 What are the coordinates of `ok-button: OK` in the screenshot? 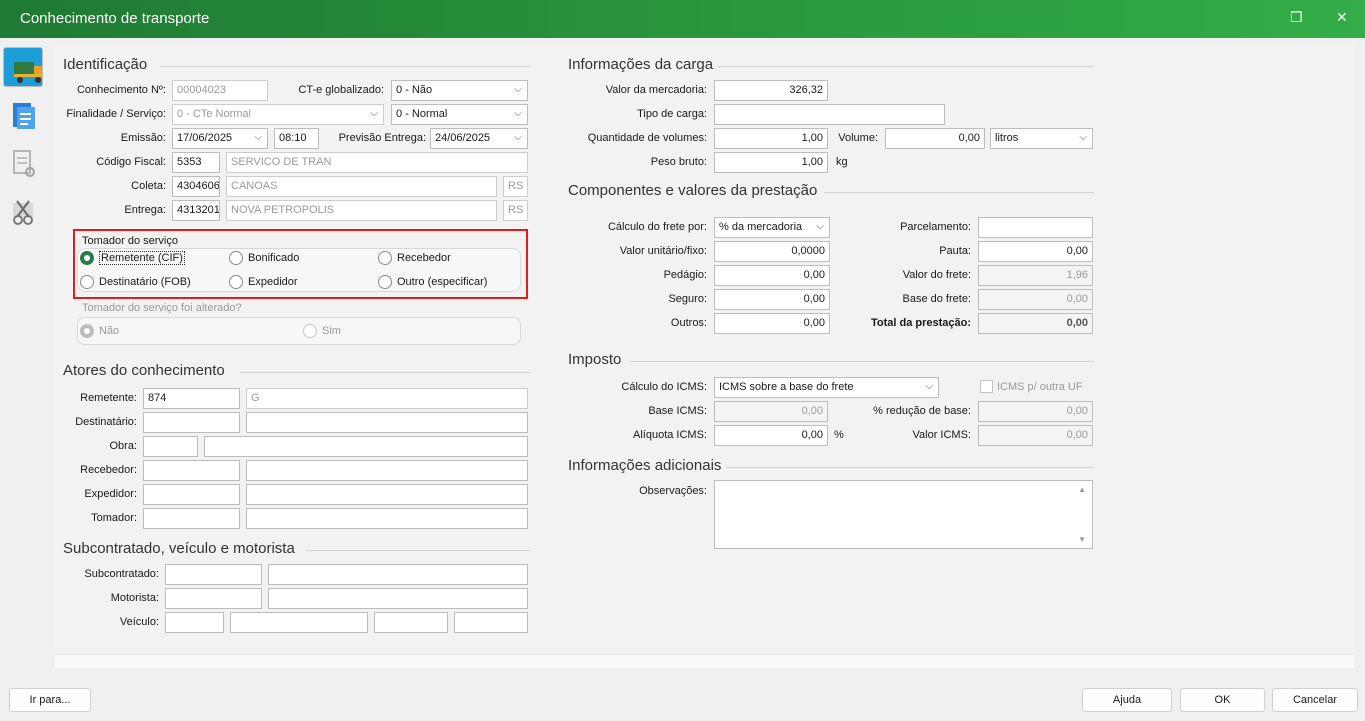 It's located at (1222, 700).